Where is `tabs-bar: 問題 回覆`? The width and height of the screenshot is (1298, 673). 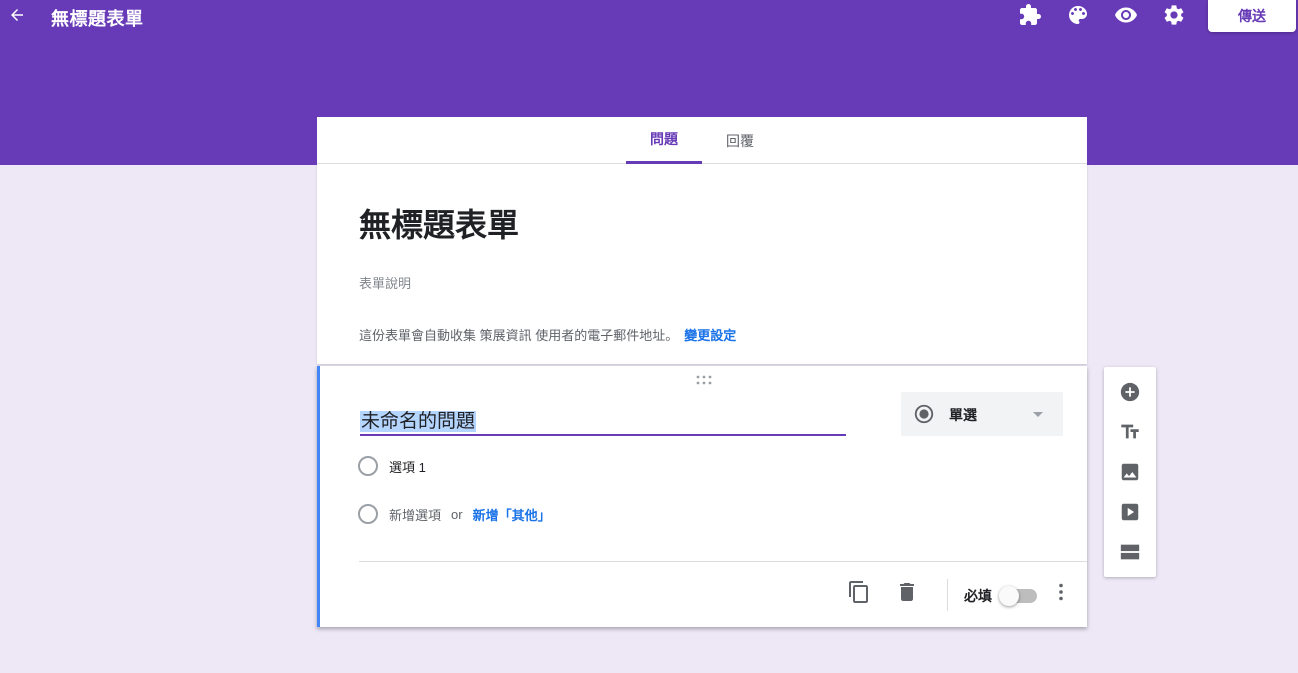 tabs-bar: 問題 回覆 is located at coordinates (702, 140).